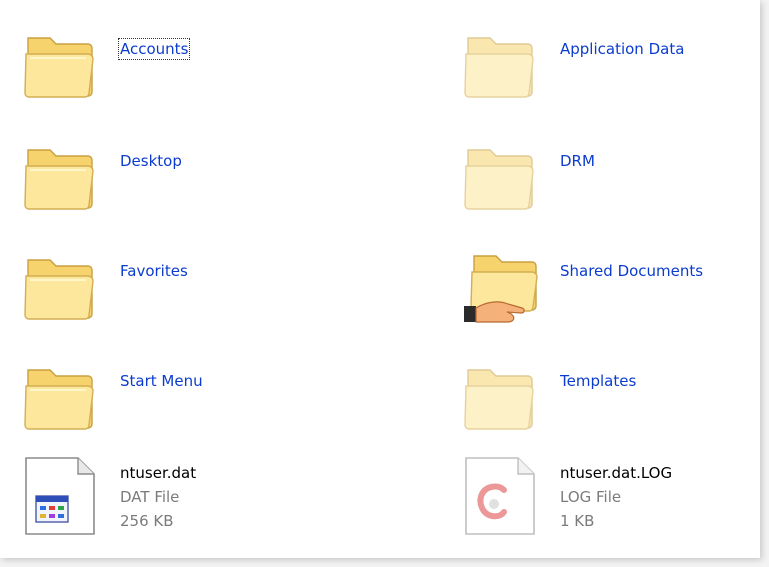 The height and width of the screenshot is (567, 769). What do you see at coordinates (500, 284) in the screenshot?
I see `shared-folder-icon` at bounding box center [500, 284].